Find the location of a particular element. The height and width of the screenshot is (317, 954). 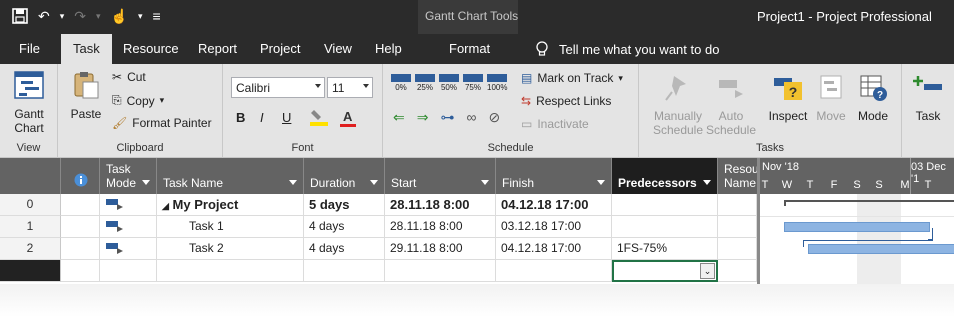

indent-icon: ⇒ is located at coordinates (423, 117).